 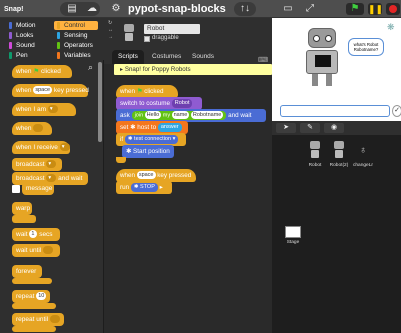 I want to click on message-checkbox, so click(x=16, y=189).